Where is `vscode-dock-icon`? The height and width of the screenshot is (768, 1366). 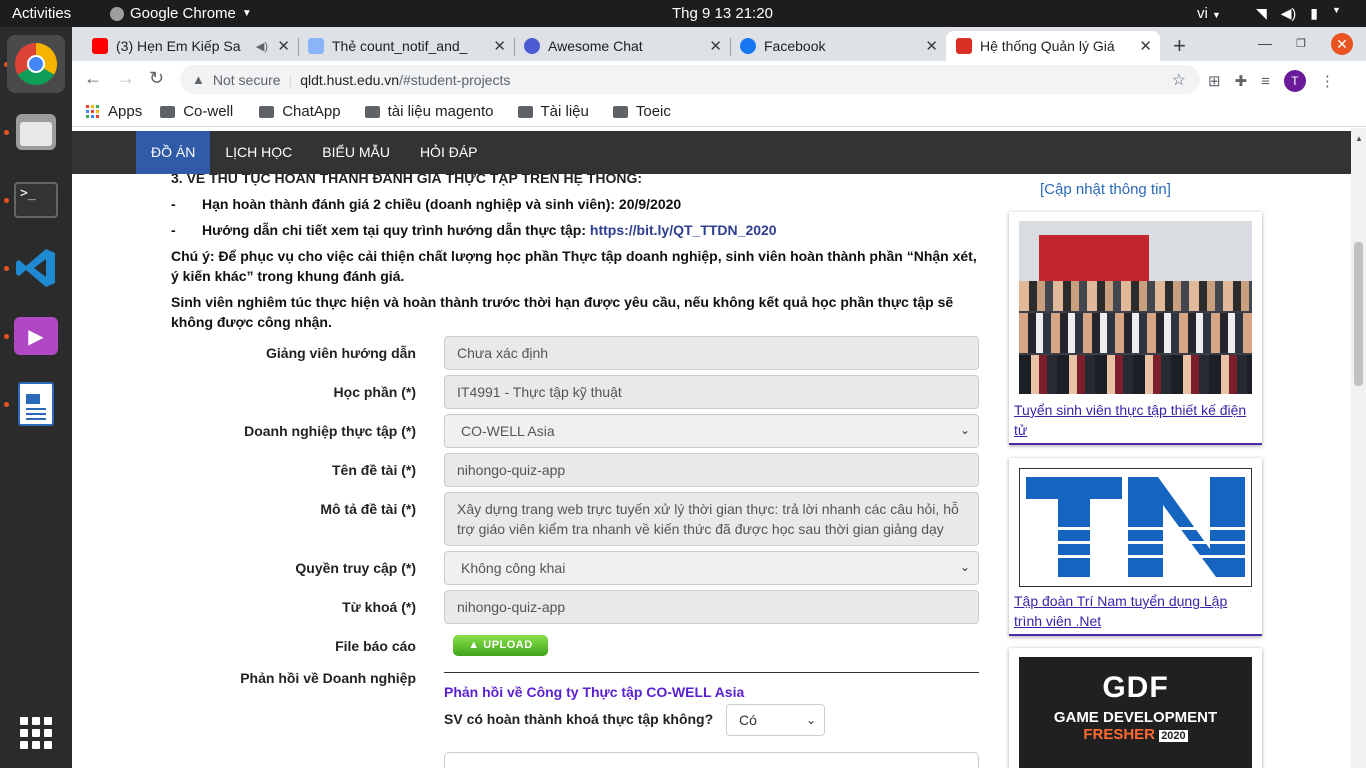 vscode-dock-icon is located at coordinates (36, 268).